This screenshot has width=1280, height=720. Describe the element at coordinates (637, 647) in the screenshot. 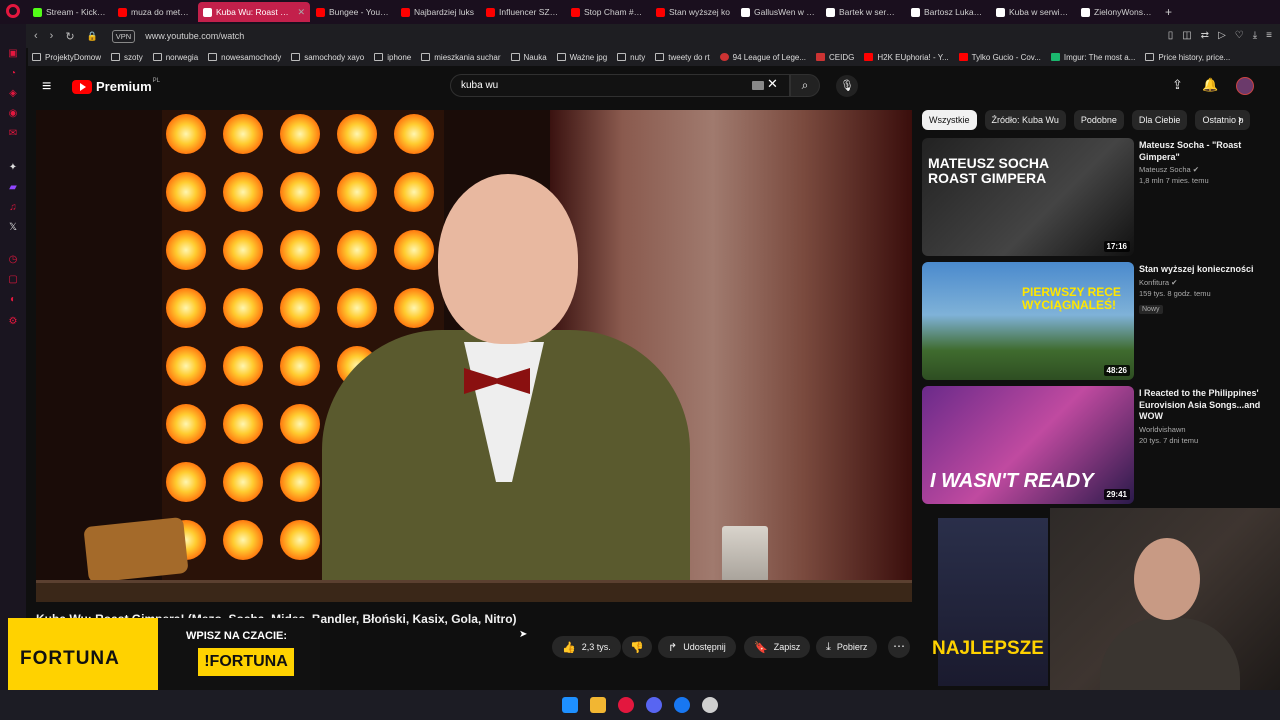

I see `dislike-button: 👎` at that location.